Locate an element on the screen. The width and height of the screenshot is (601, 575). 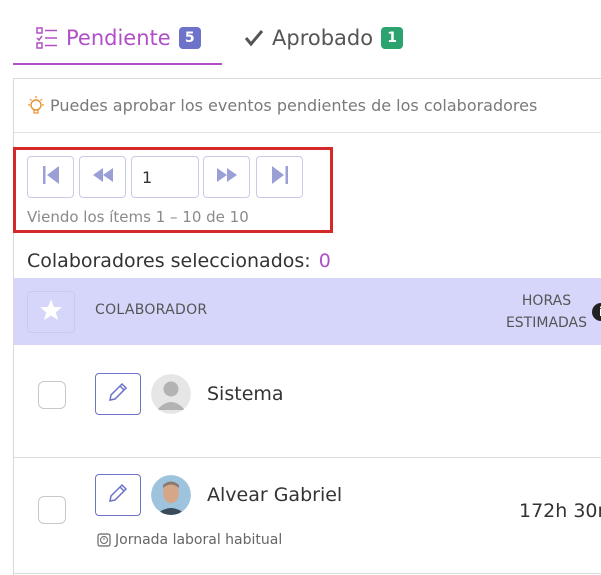
selected-count: 0 is located at coordinates (324, 261).